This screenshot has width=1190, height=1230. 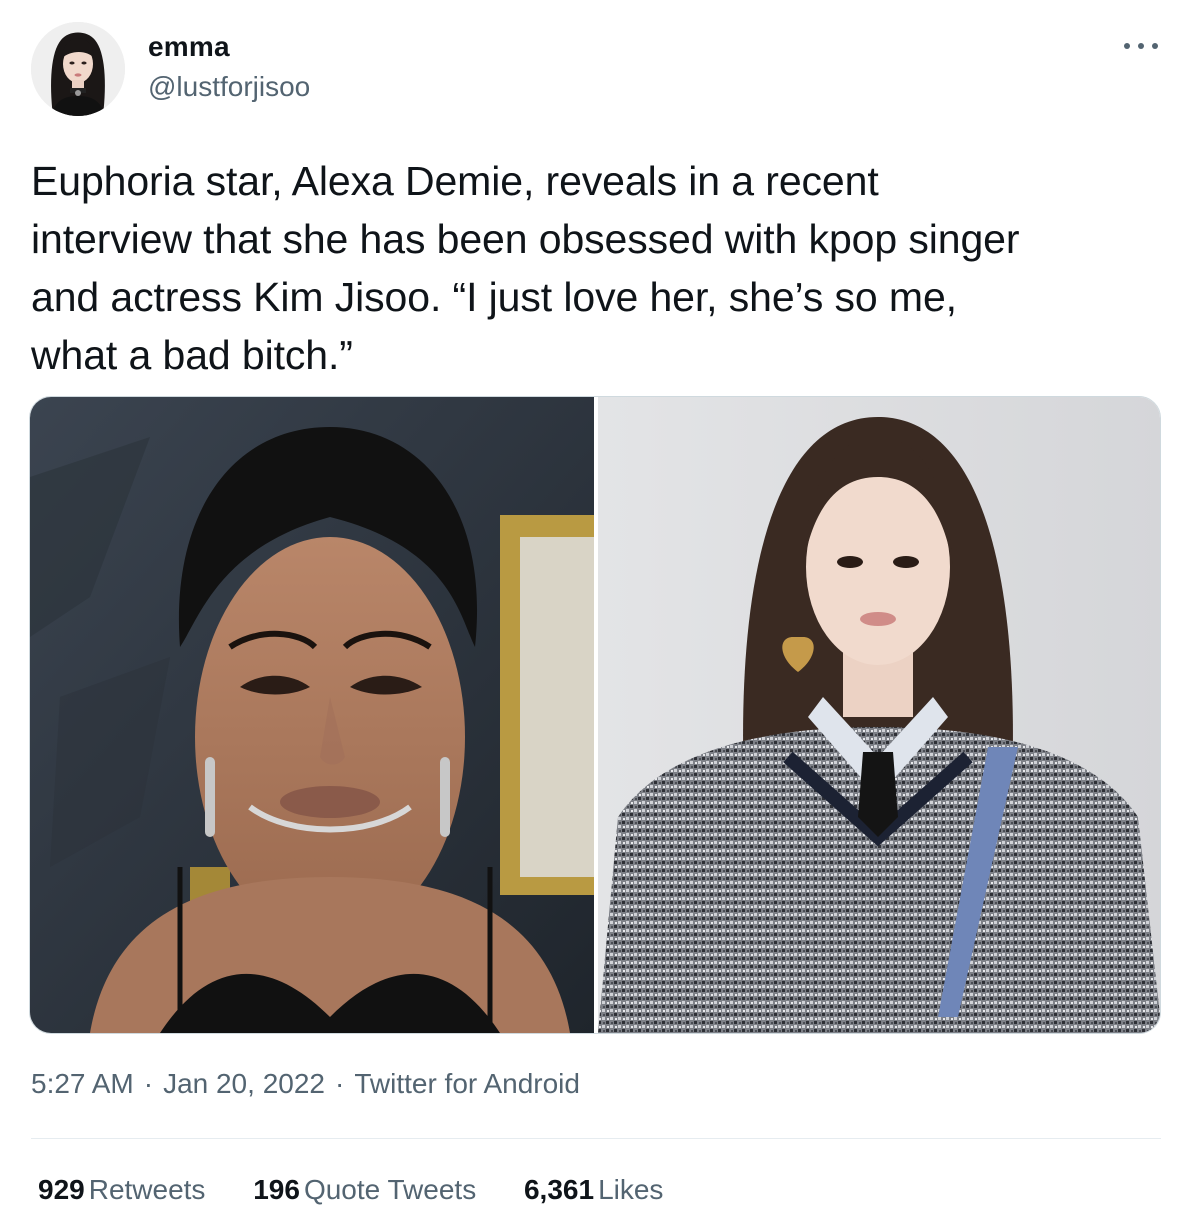 I want to click on tweet-date: Jan 20, 2022, so click(x=244, y=1083).